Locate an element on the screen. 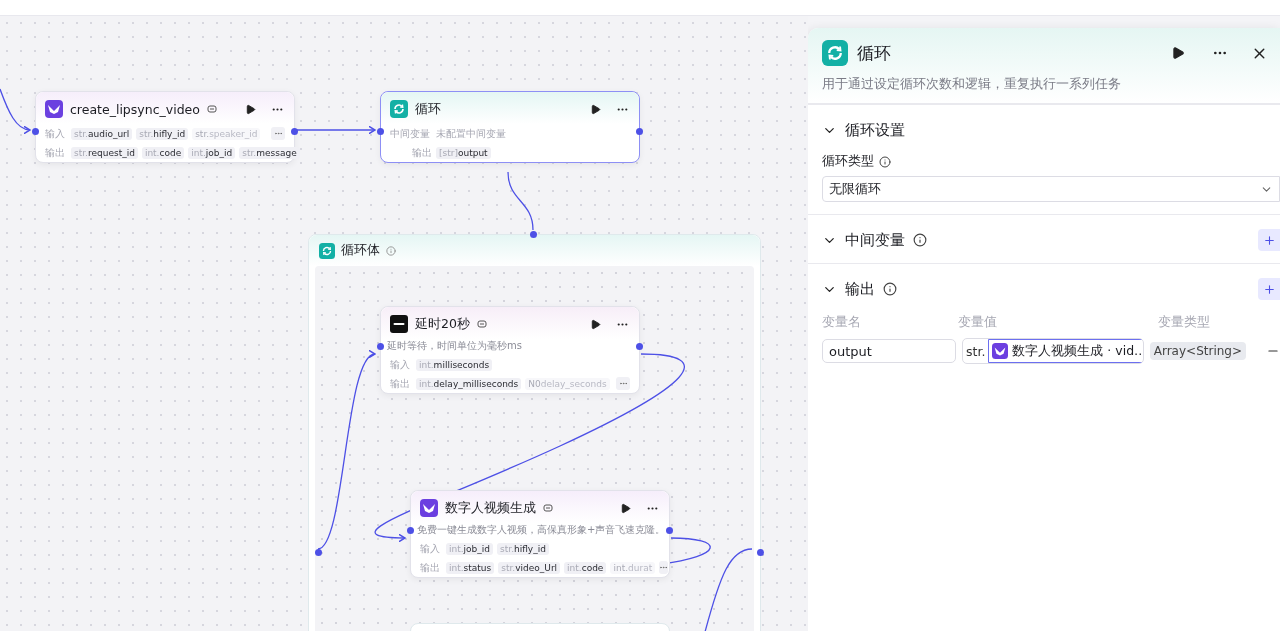 The height and width of the screenshot is (631, 1280). param-tag: N0delay_seconds is located at coordinates (567, 383).